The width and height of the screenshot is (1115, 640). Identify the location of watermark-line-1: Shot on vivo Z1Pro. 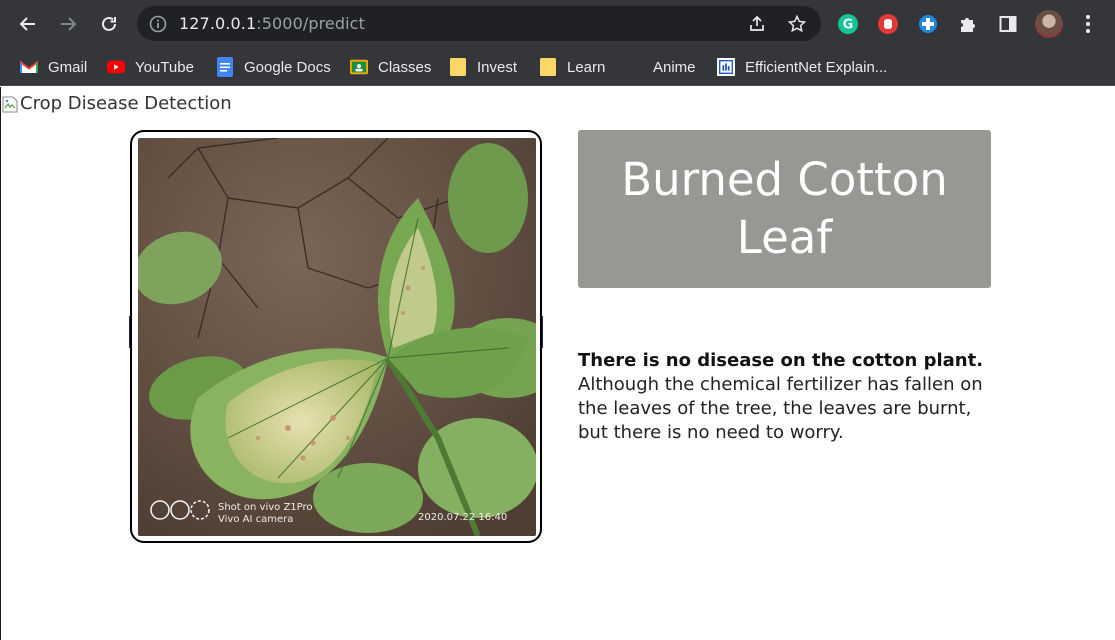
(265, 507).